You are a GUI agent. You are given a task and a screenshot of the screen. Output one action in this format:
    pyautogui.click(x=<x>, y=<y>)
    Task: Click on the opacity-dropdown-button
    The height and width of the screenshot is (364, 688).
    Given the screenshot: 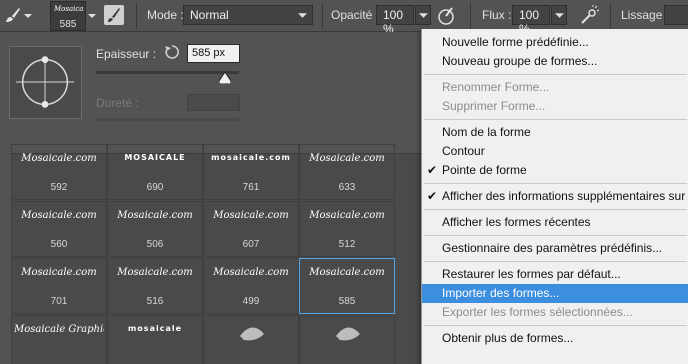 What is the action you would take?
    pyautogui.click(x=423, y=15)
    